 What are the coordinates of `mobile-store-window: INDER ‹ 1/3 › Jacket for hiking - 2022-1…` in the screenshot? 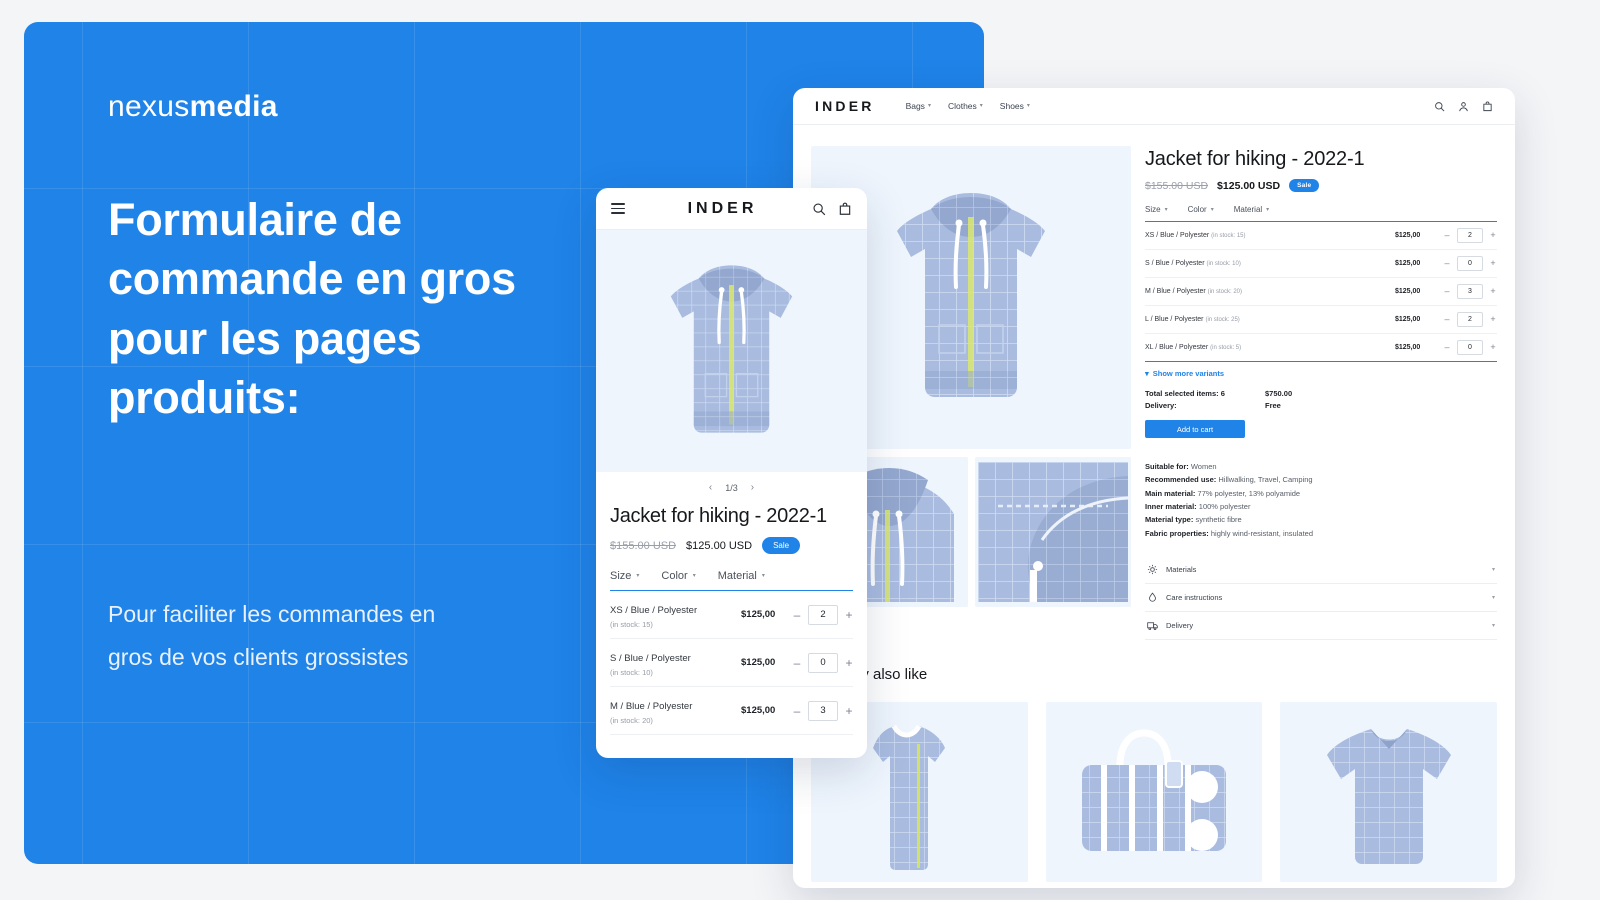 It's located at (731, 473).